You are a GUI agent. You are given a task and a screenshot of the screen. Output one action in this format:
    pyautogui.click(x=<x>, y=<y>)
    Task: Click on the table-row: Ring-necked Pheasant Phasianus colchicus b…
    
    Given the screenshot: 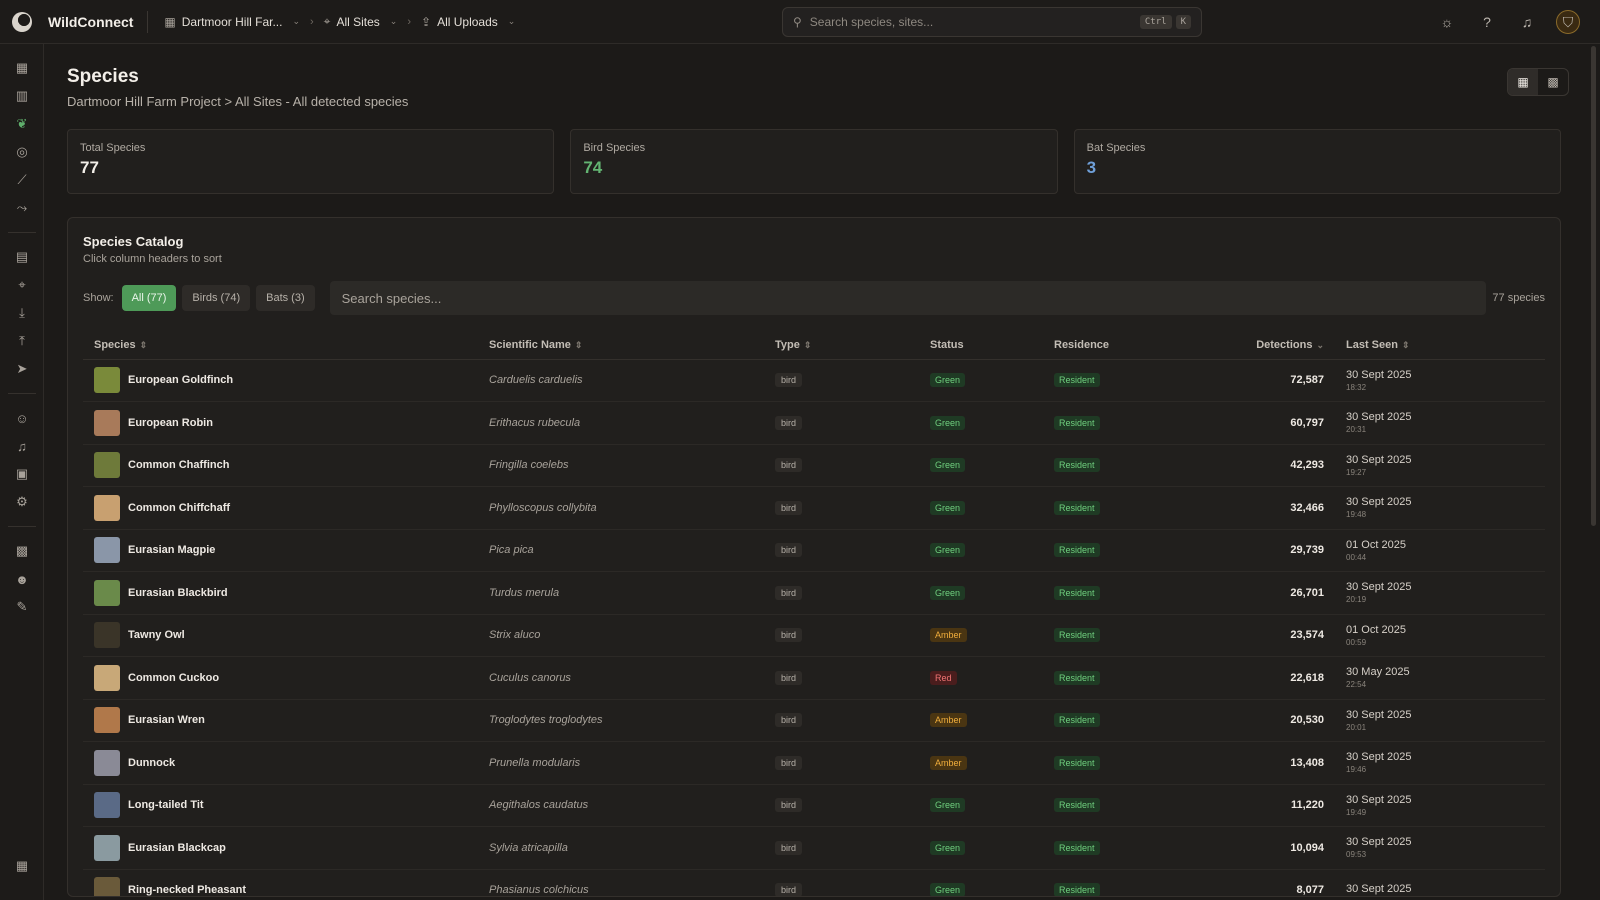 What is the action you would take?
    pyautogui.click(x=814, y=882)
    